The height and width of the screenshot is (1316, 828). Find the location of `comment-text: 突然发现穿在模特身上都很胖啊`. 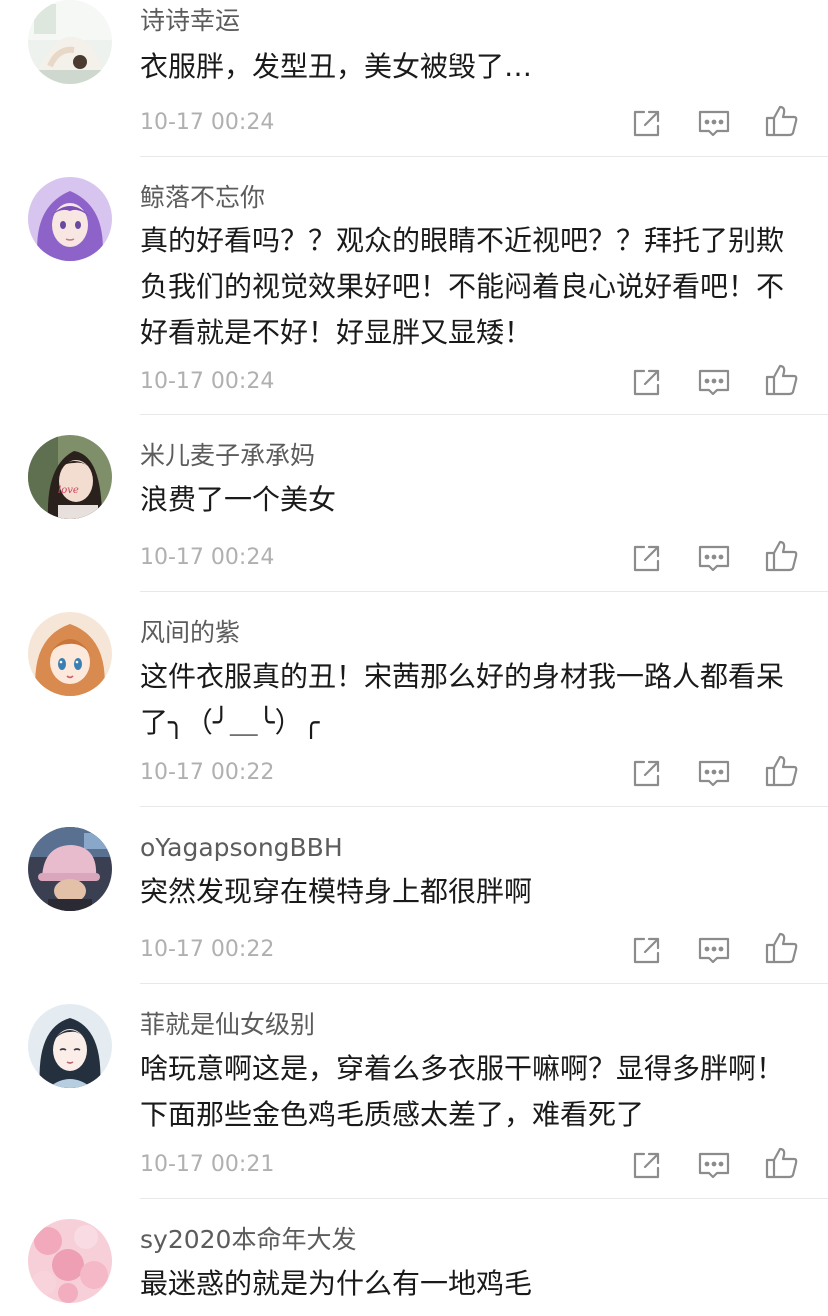

comment-text: 突然发现穿在模特身上都很胖啊 is located at coordinates (336, 891).